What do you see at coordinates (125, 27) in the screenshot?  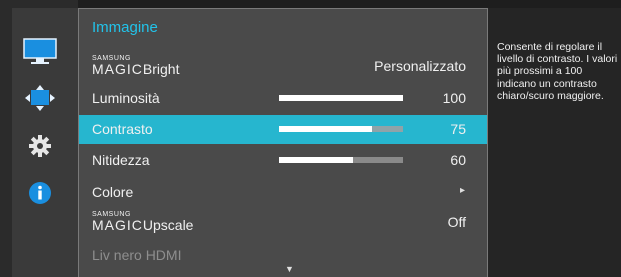 I see `menu-title: Immagine` at bounding box center [125, 27].